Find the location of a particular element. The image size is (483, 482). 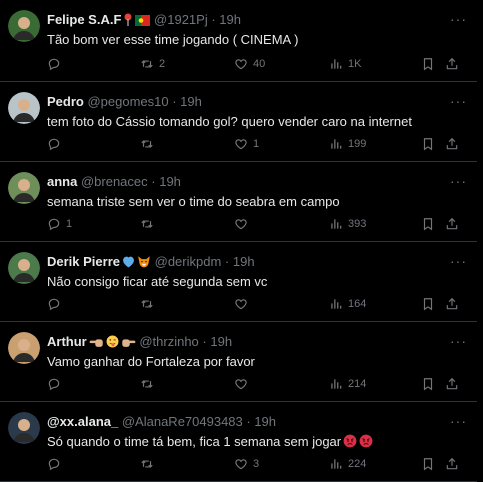

display-name: Arthur is located at coordinates (67, 341).